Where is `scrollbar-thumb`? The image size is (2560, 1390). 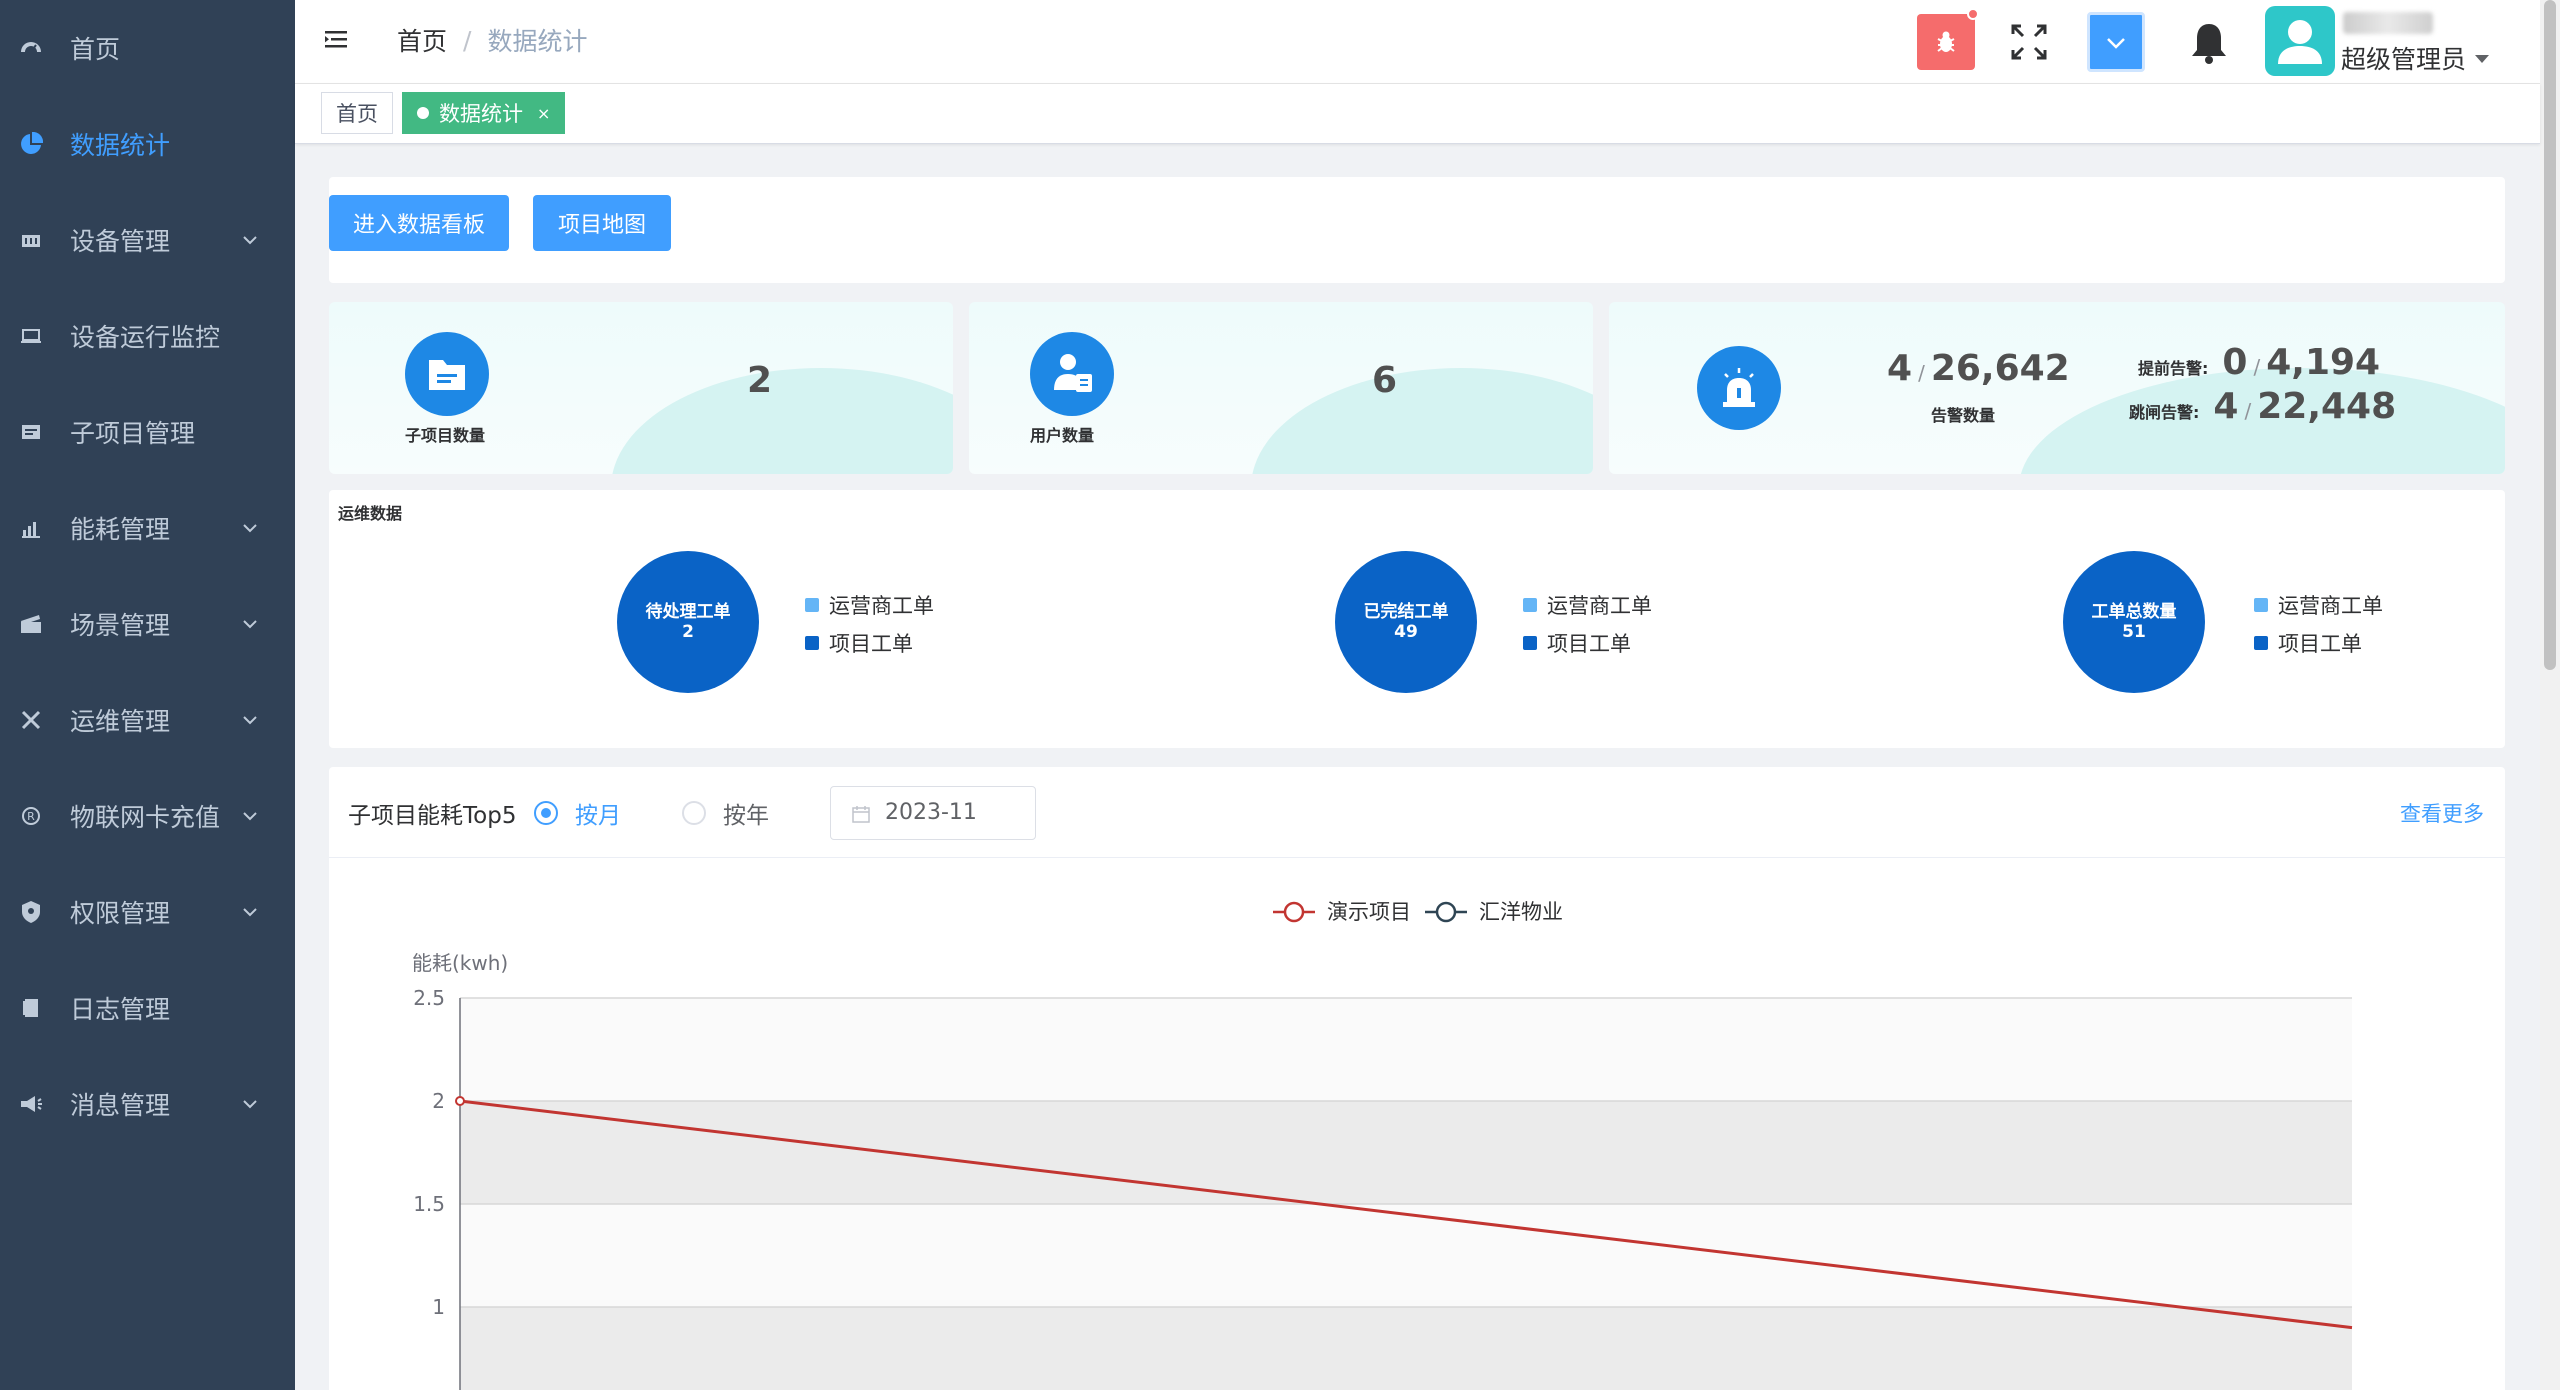 scrollbar-thumb is located at coordinates (2550, 335).